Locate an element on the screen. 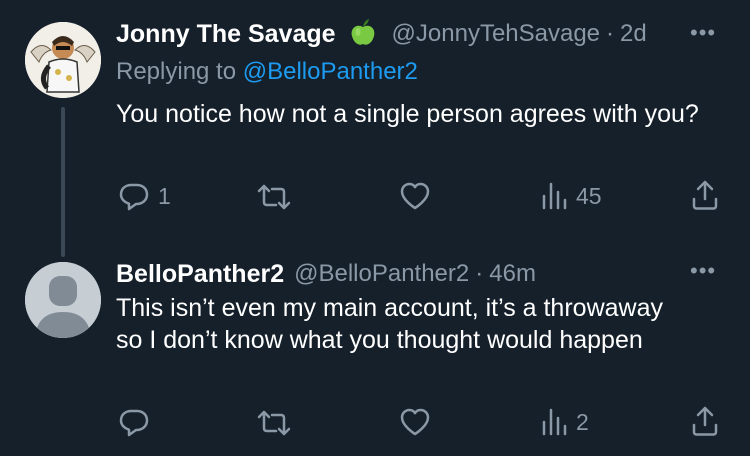 This screenshot has width=750, height=456. reply-button is located at coordinates (138, 422).